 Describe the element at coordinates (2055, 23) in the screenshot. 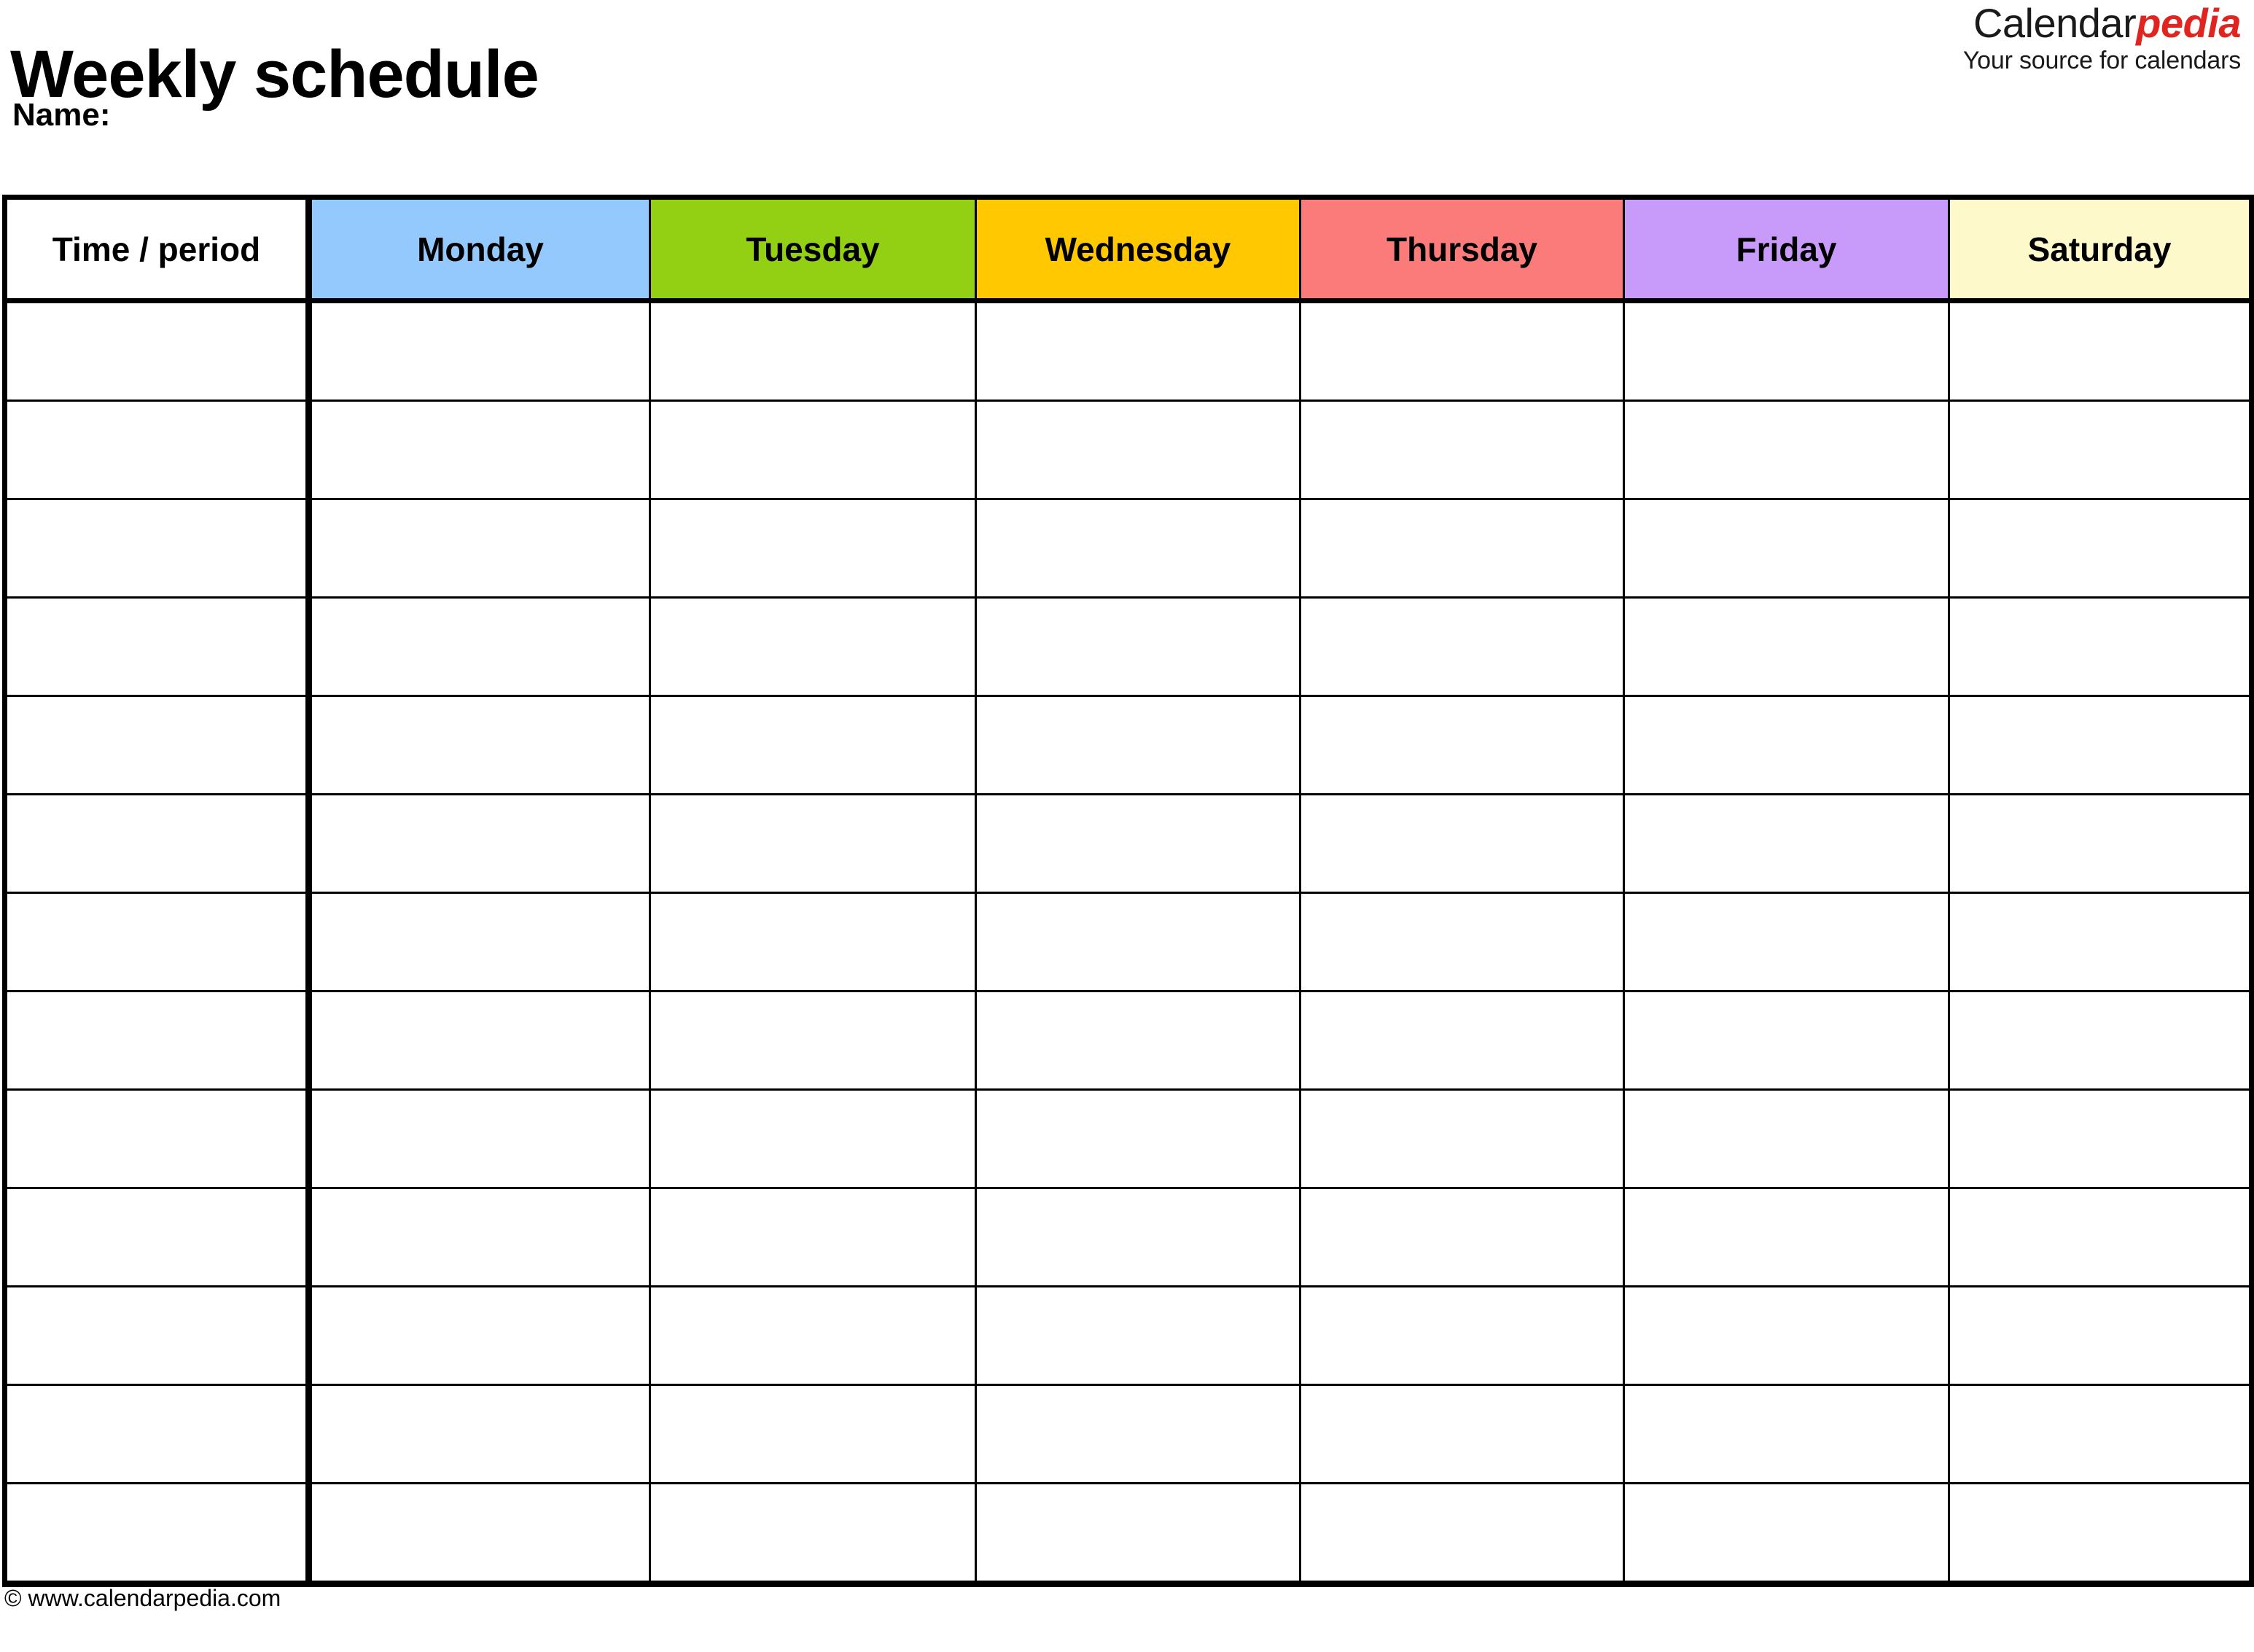

I see `brand-word-calendar: Calendar` at that location.